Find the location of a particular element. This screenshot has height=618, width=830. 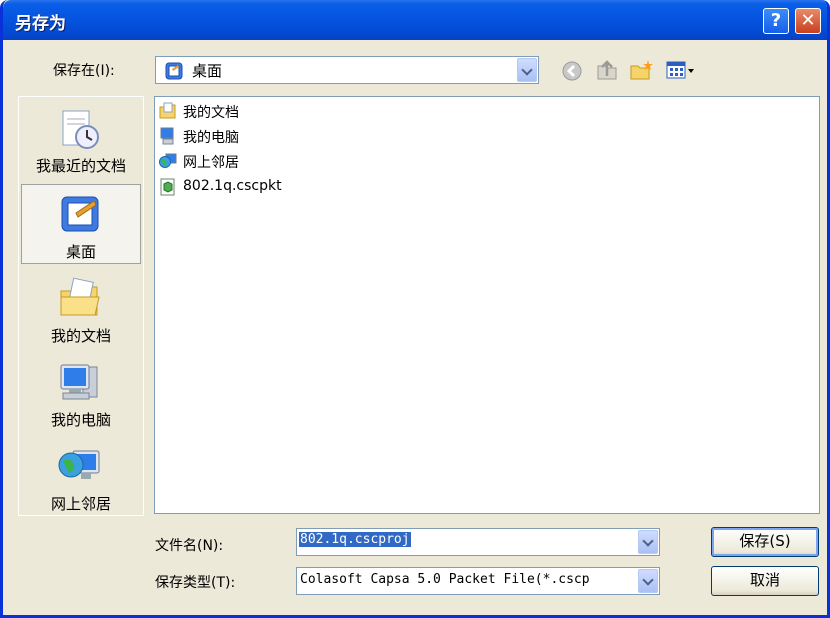

filename-label: 文件名(N): is located at coordinates (189, 546).